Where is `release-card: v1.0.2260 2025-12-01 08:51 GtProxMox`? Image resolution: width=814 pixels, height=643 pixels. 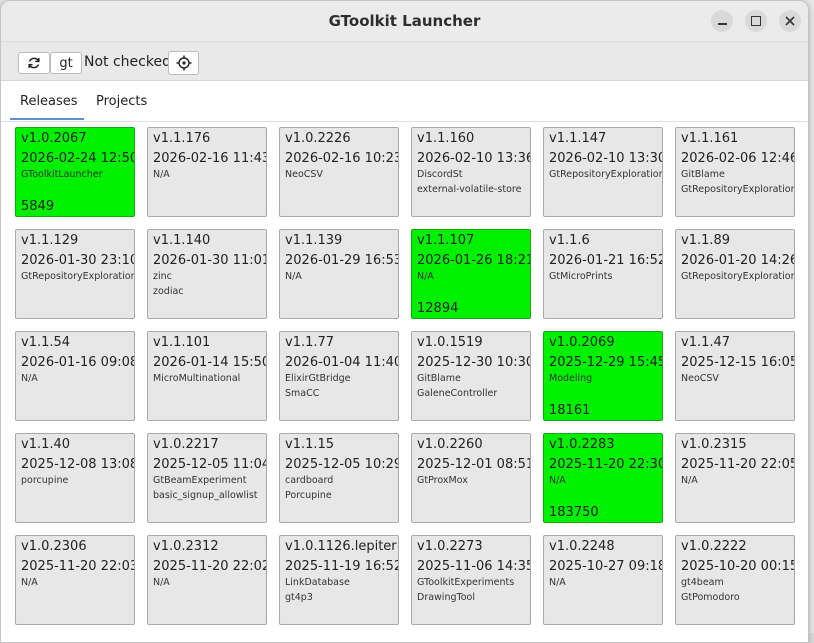
release-card: v1.0.2260 2025-12-01 08:51 GtProxMox is located at coordinates (471, 478).